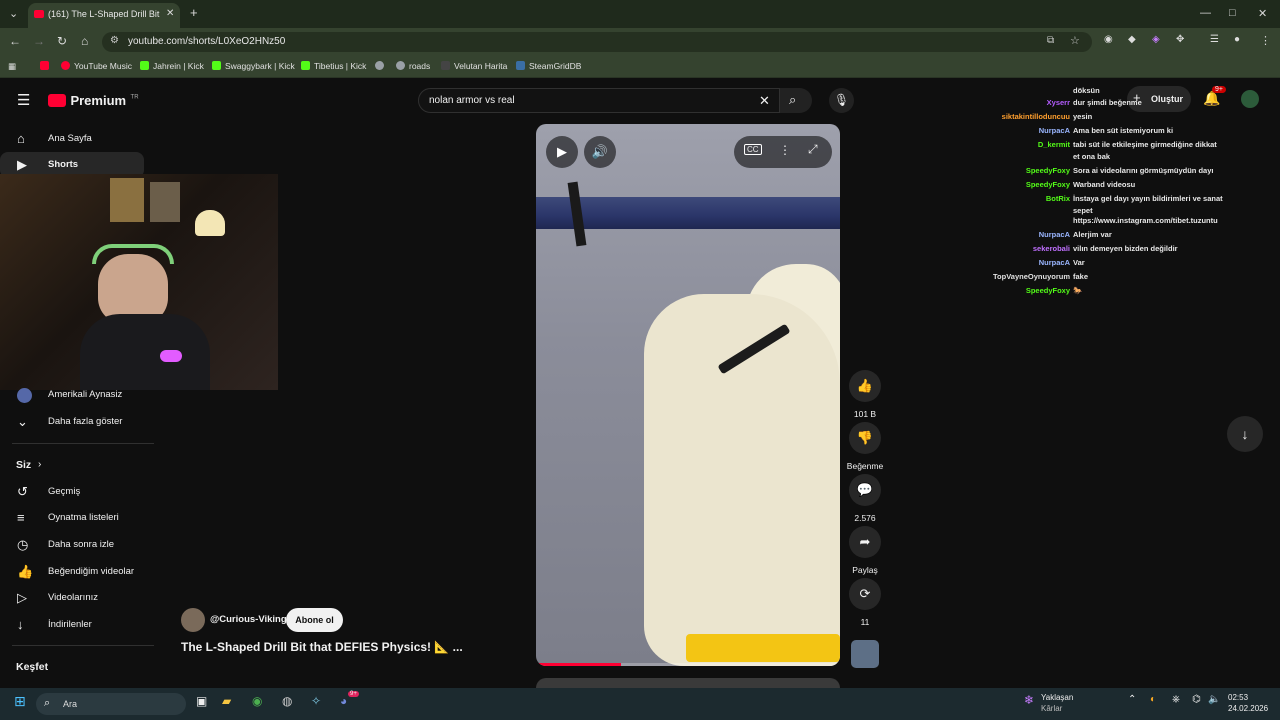 This screenshot has width=1280, height=720. What do you see at coordinates (253, 66) in the screenshot?
I see `bookmark-swaggybark: Swaggybark | Kick` at bounding box center [253, 66].